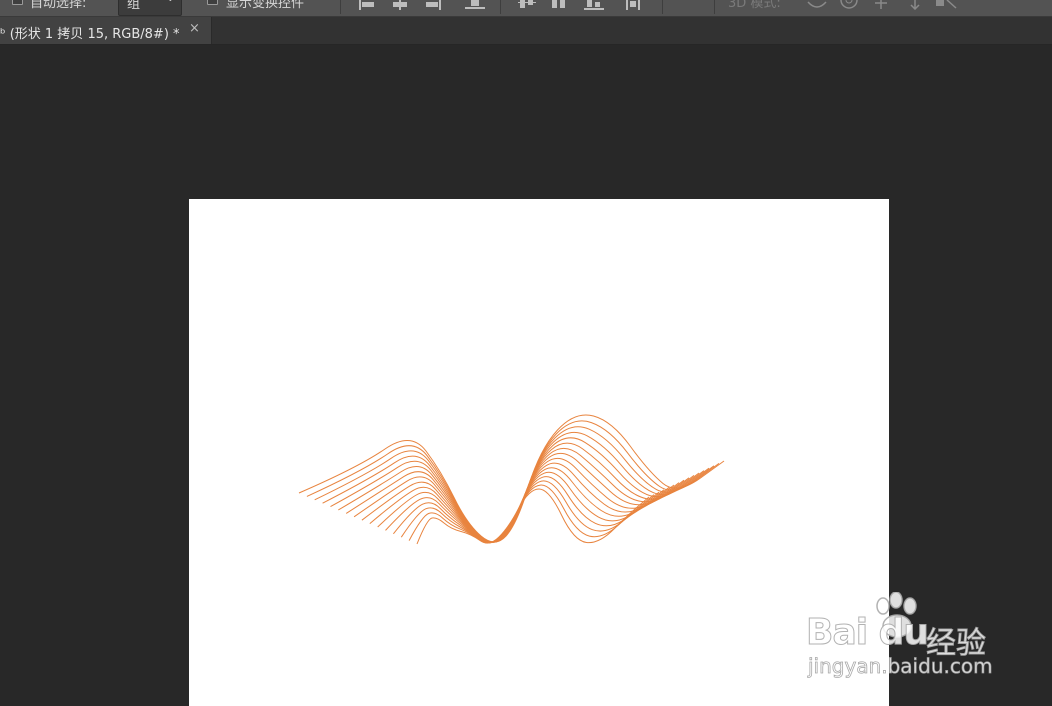 The width and height of the screenshot is (1052, 706). I want to click on chevron-down-icon: ⌄, so click(170, 2).